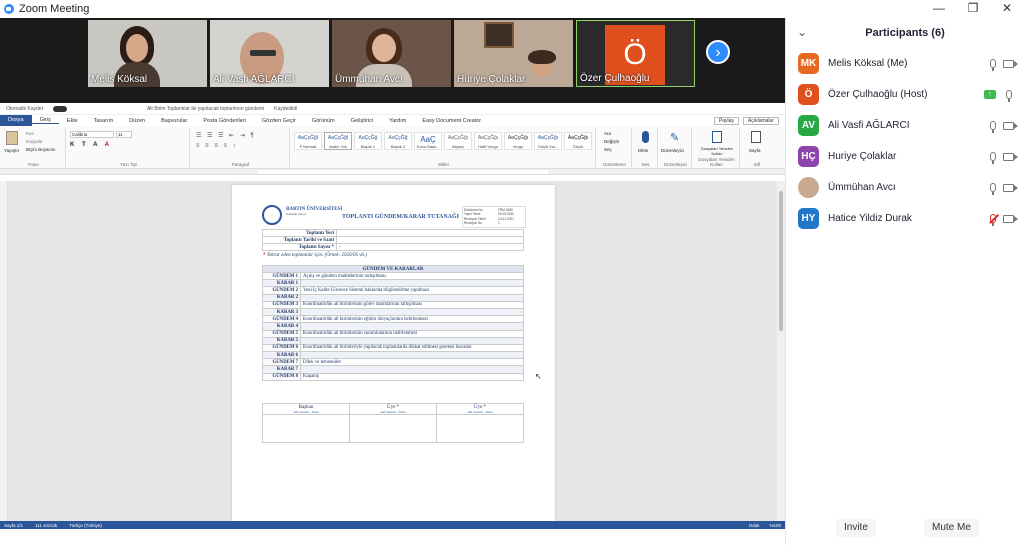 This screenshot has width=1024, height=545. Describe the element at coordinates (34, 141) in the screenshot. I see `copy-button: Kopyala` at that location.